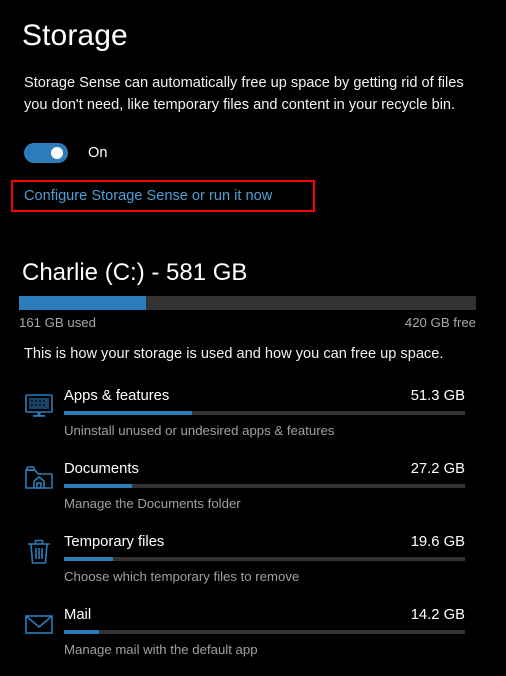 The width and height of the screenshot is (506, 676). What do you see at coordinates (75, 35) in the screenshot?
I see `page-title: Storage` at bounding box center [75, 35].